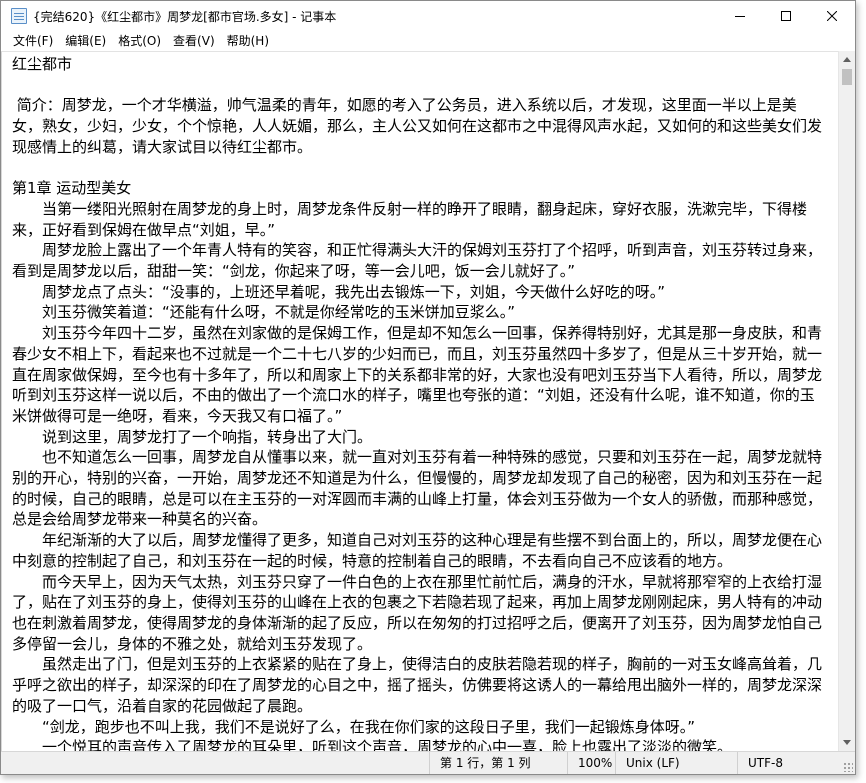 This screenshot has height=783, width=866. What do you see at coordinates (72, 188) in the screenshot?
I see `text-line: 第1章 运动型美女` at bounding box center [72, 188].